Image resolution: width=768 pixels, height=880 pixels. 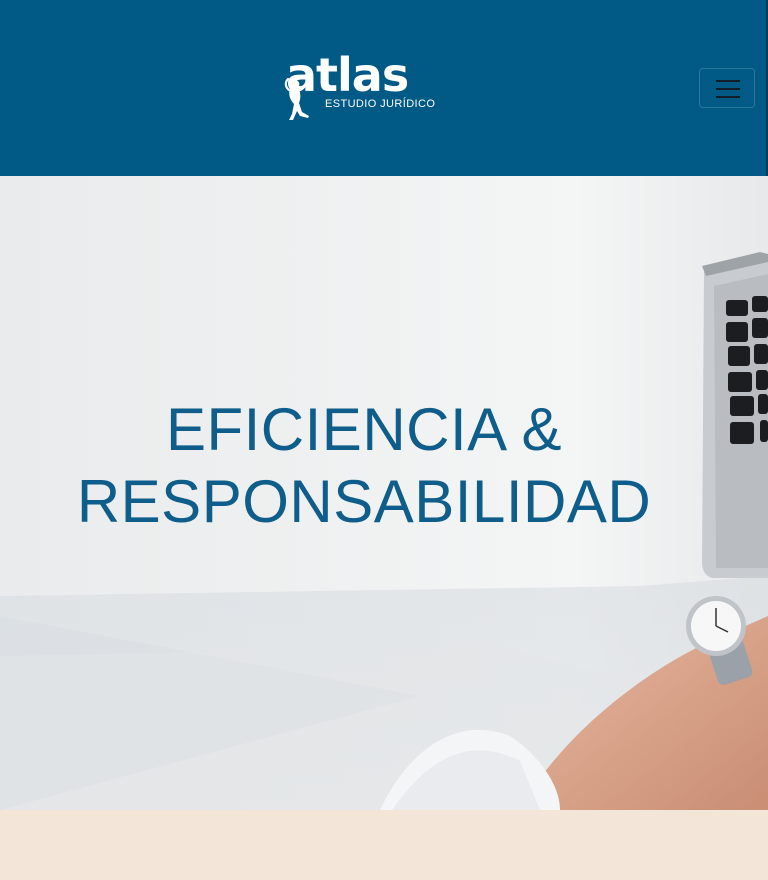 I want to click on next-section, so click(x=384, y=845).